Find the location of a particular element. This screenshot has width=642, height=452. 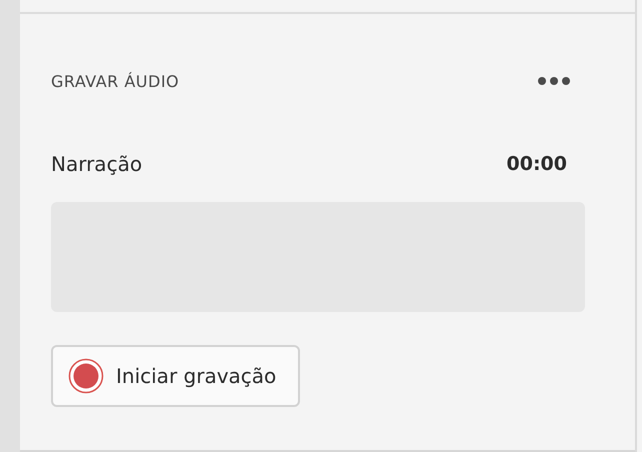

section-title: GRAVAR ÁUDIO is located at coordinates (115, 81).